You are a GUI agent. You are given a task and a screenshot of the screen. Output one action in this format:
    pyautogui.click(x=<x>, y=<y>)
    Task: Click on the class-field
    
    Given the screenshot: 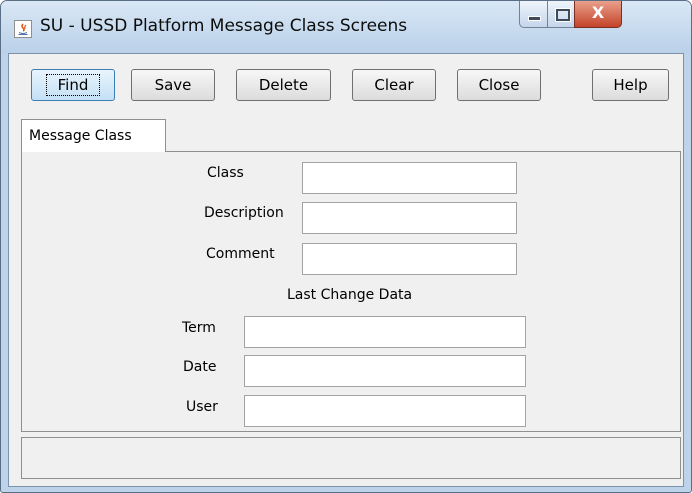 What is the action you would take?
    pyautogui.click(x=409, y=178)
    